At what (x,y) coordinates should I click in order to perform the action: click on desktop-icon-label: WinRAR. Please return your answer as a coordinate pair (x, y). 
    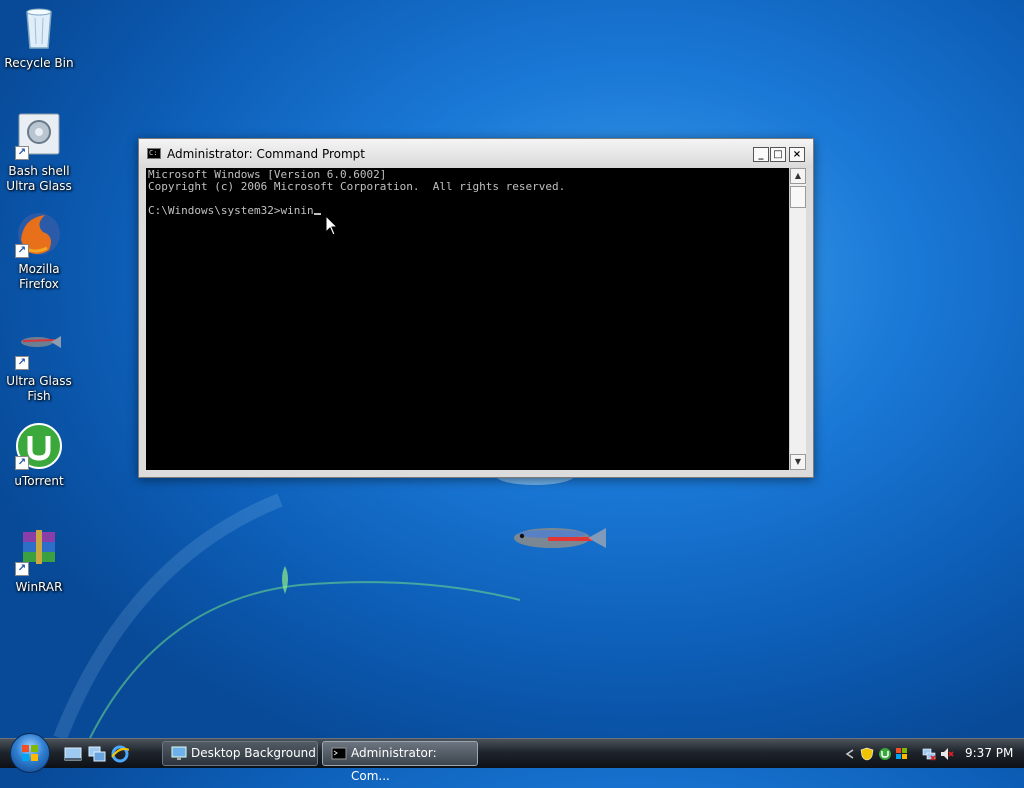
    Looking at the image, I should click on (39, 587).